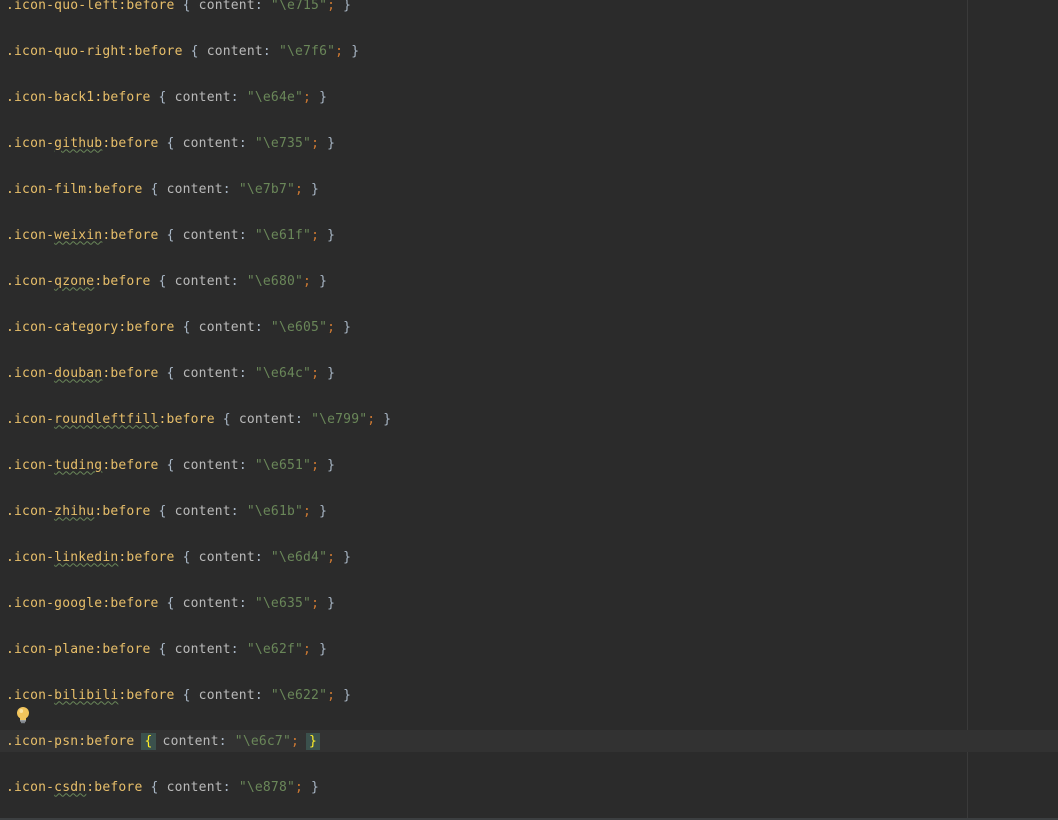 This screenshot has width=1058, height=820. What do you see at coordinates (529, 787) in the screenshot?
I see `code-line: .icon-csdn:before { content: "\e878"; }` at bounding box center [529, 787].